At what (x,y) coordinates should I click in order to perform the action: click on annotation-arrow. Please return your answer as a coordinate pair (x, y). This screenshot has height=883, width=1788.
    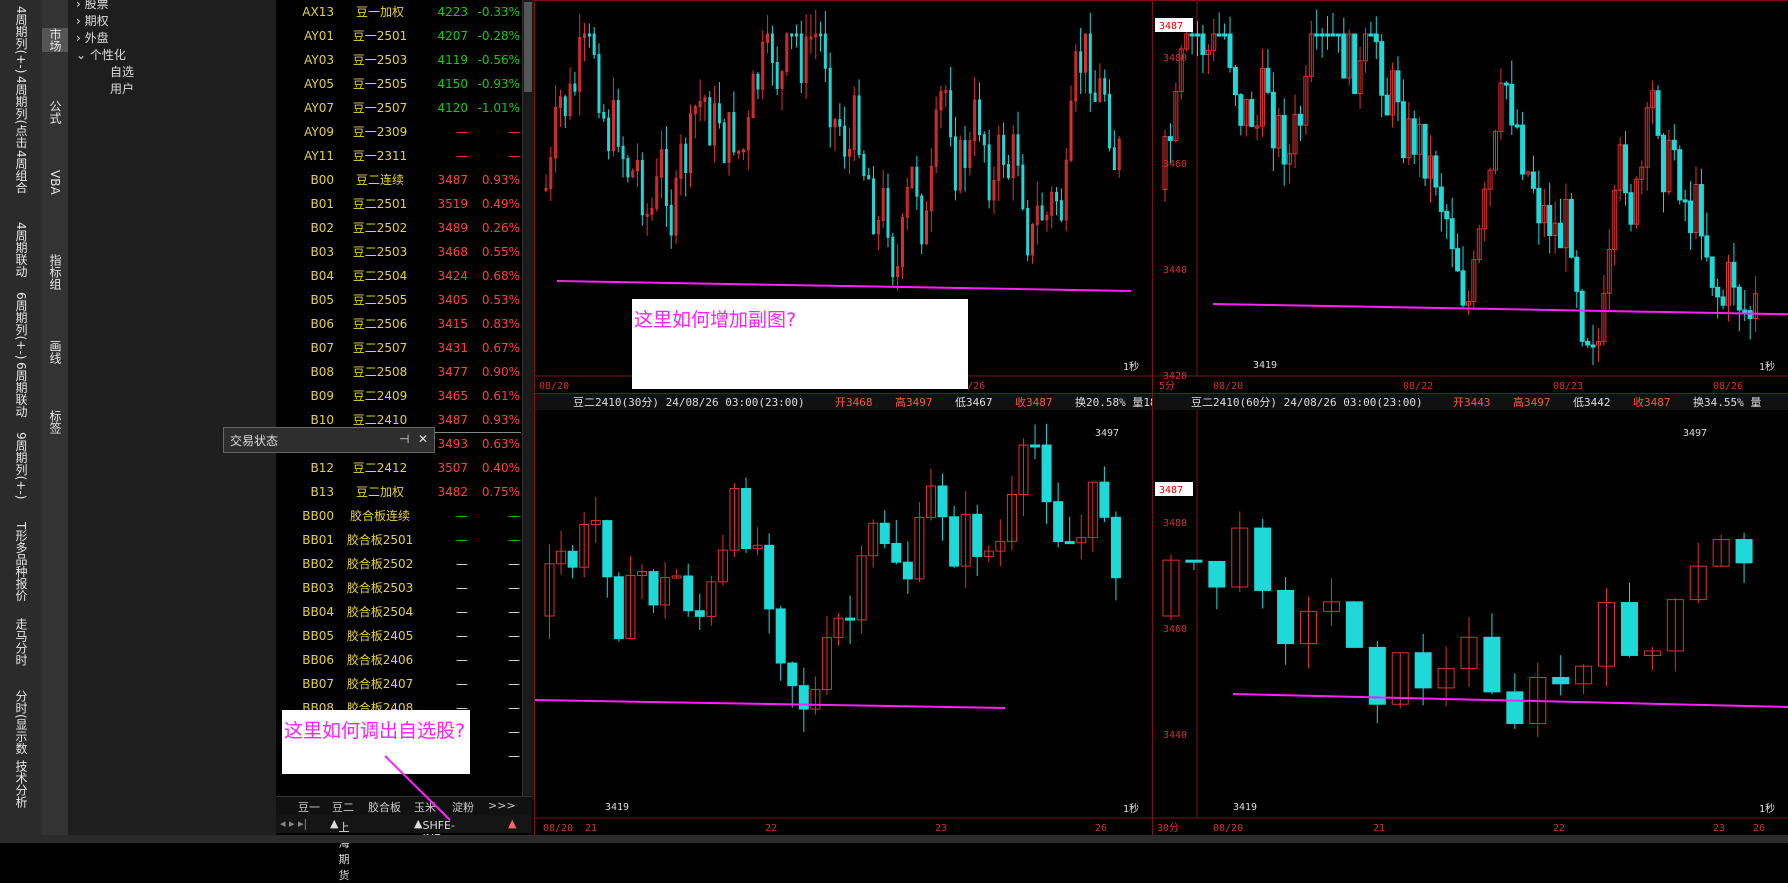
    Looking at the image, I should click on (417, 788).